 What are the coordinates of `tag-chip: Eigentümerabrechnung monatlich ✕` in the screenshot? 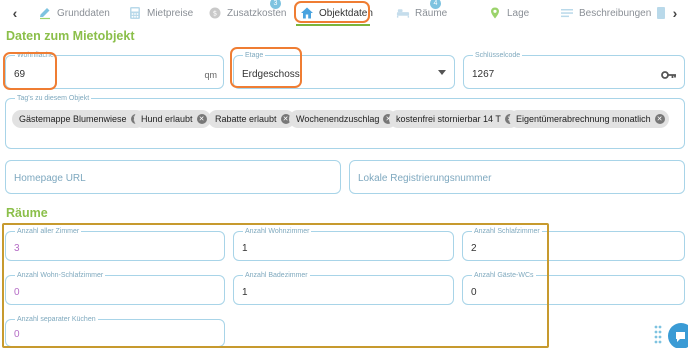 It's located at (589, 119).